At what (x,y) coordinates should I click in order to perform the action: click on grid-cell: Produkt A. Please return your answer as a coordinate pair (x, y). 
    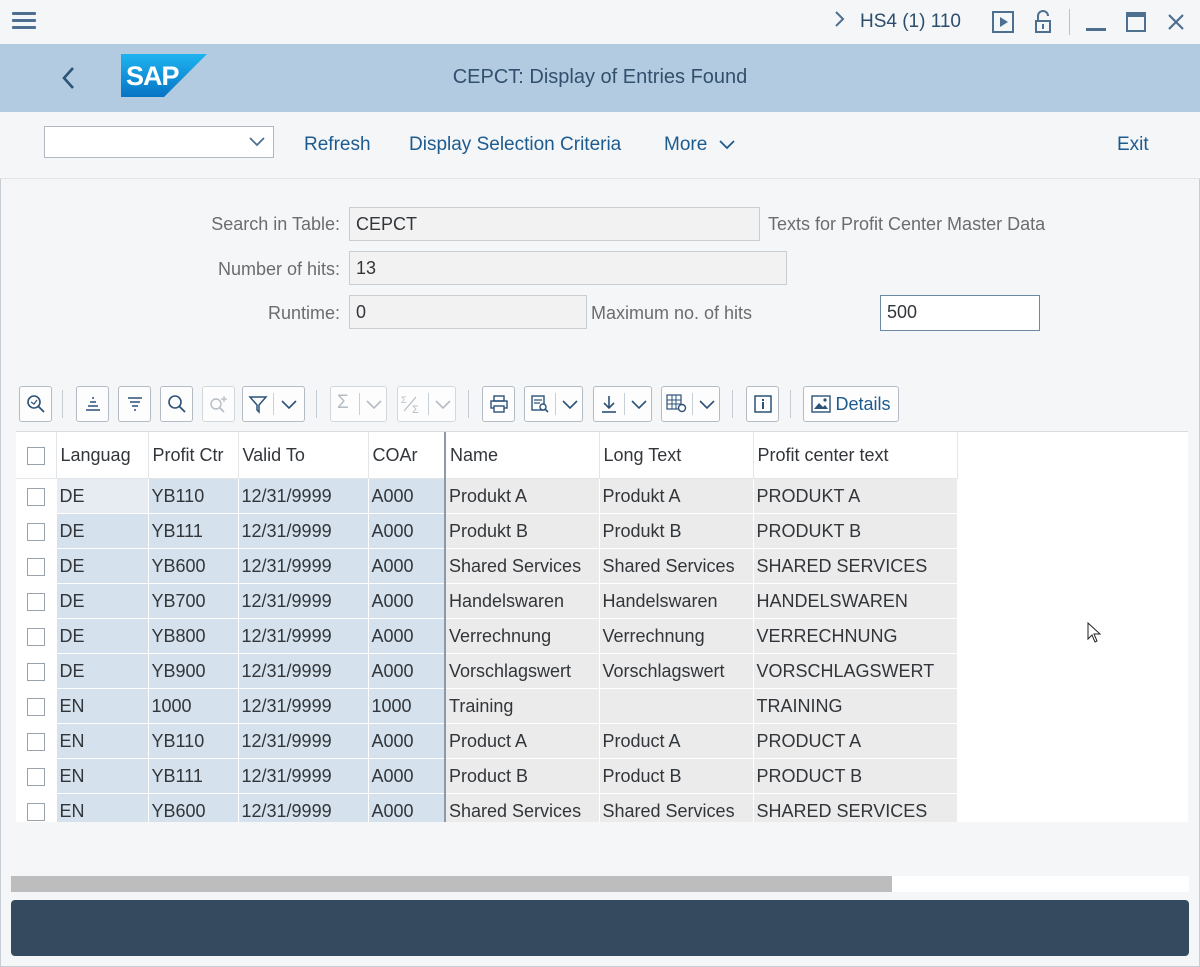
    Looking at the image, I should click on (522, 496).